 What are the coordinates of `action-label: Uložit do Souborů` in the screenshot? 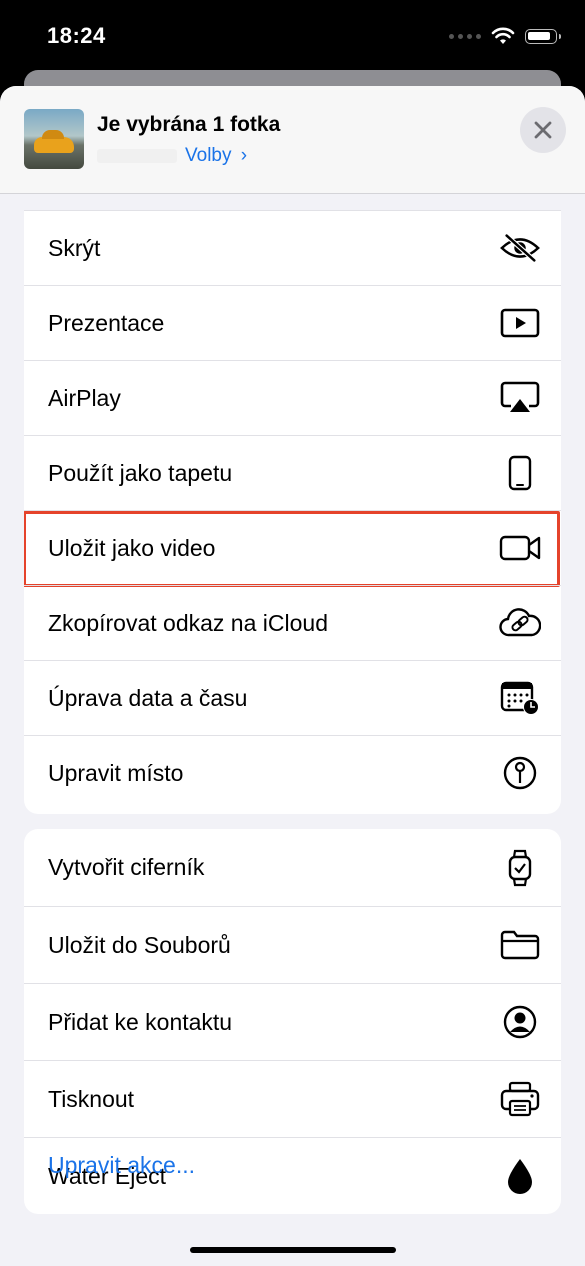 It's located at (139, 944).